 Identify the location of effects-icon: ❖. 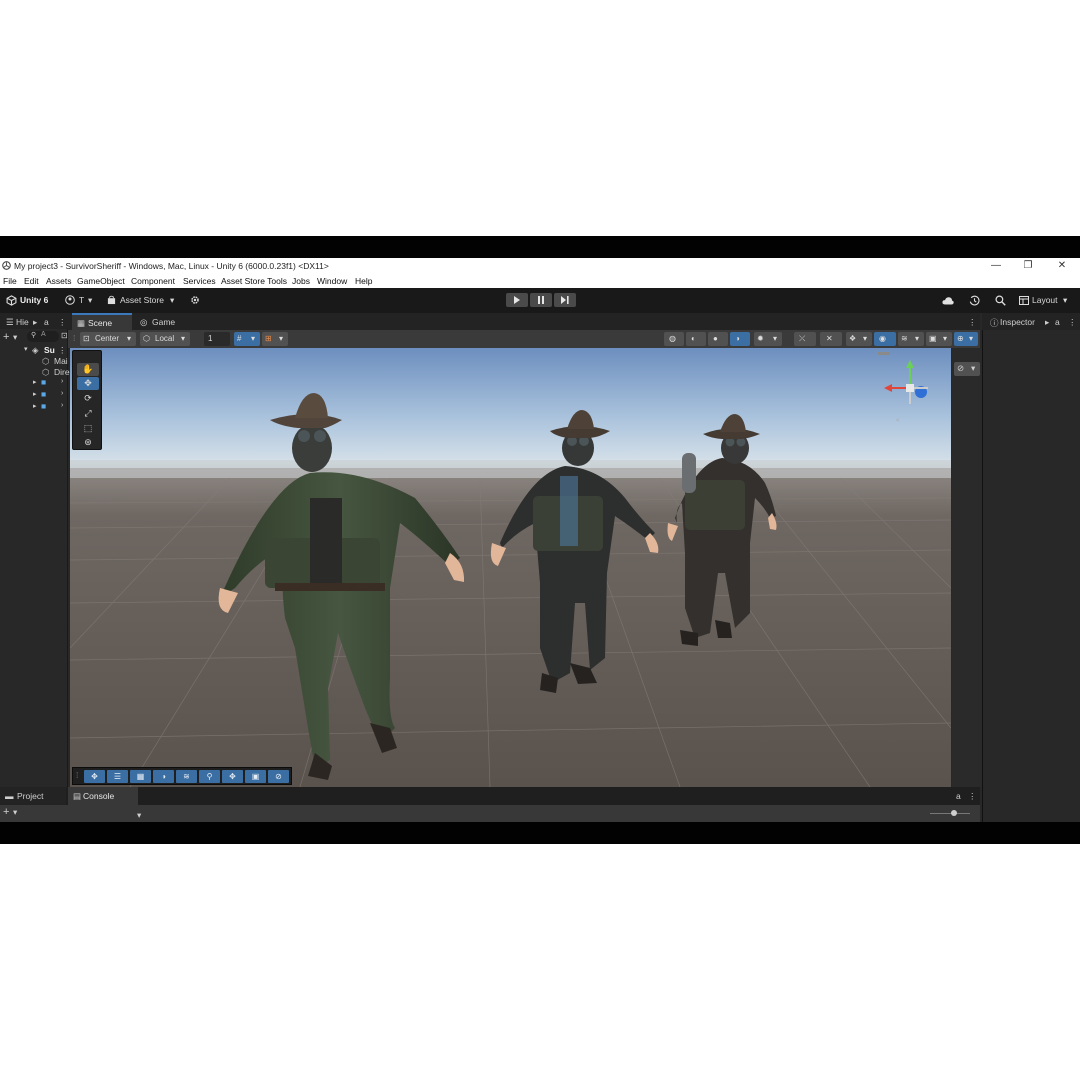
(853, 338).